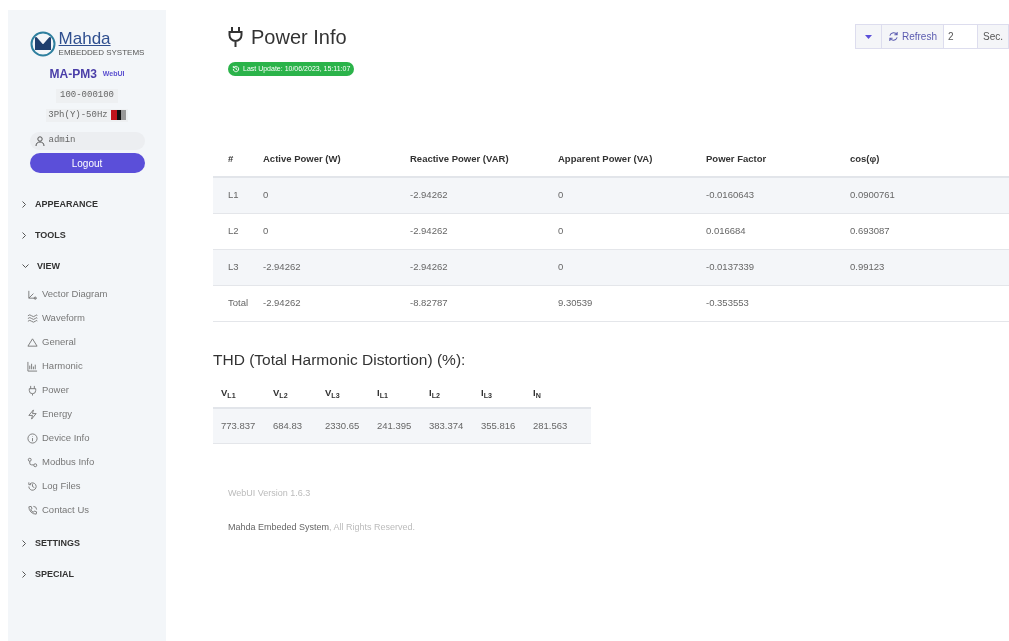 The image size is (1009, 641). What do you see at coordinates (87, 543) in the screenshot?
I see `nav-section: SETTINGS` at bounding box center [87, 543].